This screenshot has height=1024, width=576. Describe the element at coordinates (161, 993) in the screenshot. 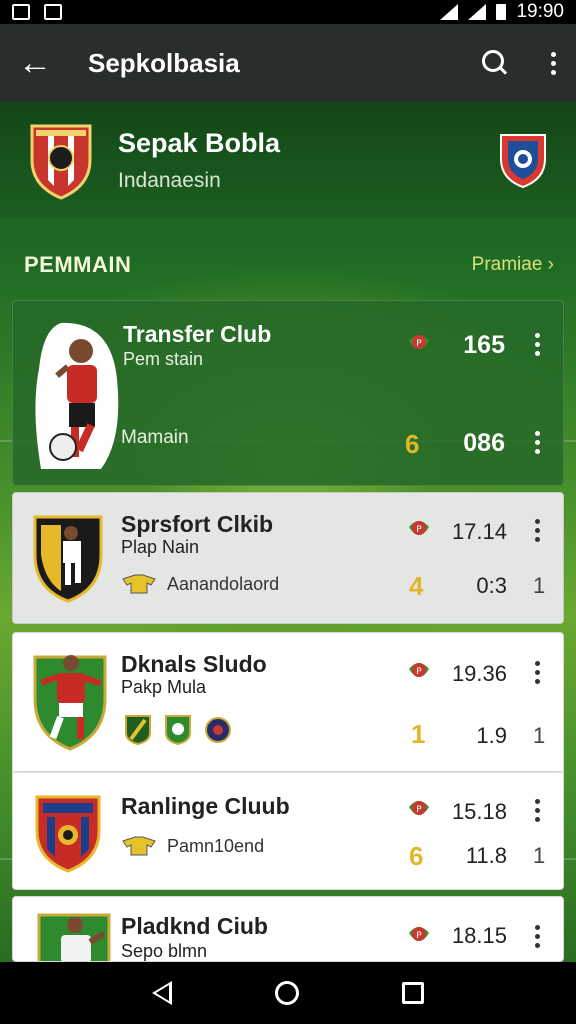

I see `nav-back-icon` at that location.